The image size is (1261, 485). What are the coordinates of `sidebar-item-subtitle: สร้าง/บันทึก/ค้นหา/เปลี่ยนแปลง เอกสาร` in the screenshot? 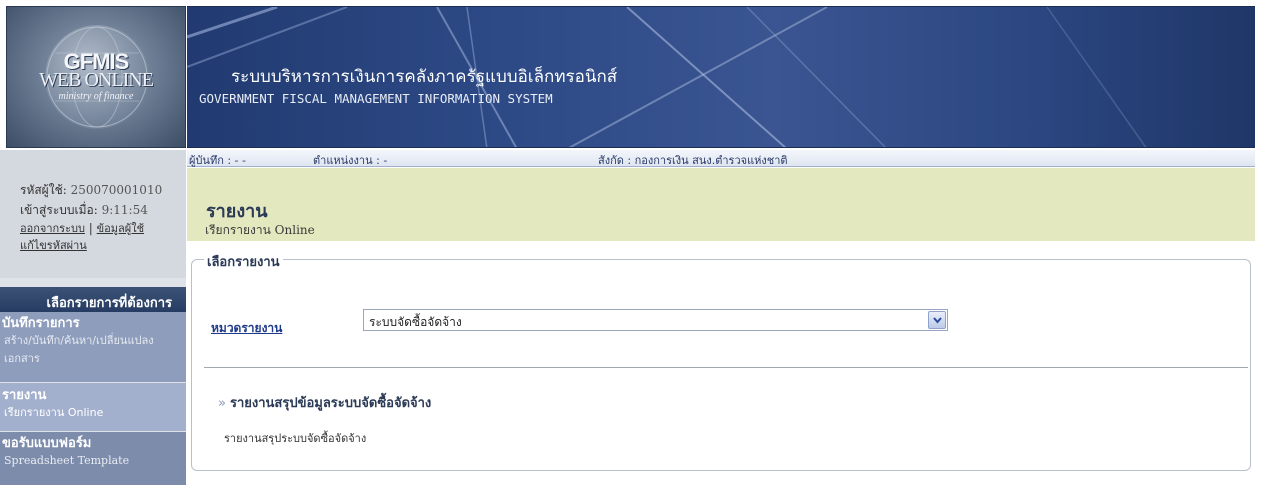 It's located at (79, 349).